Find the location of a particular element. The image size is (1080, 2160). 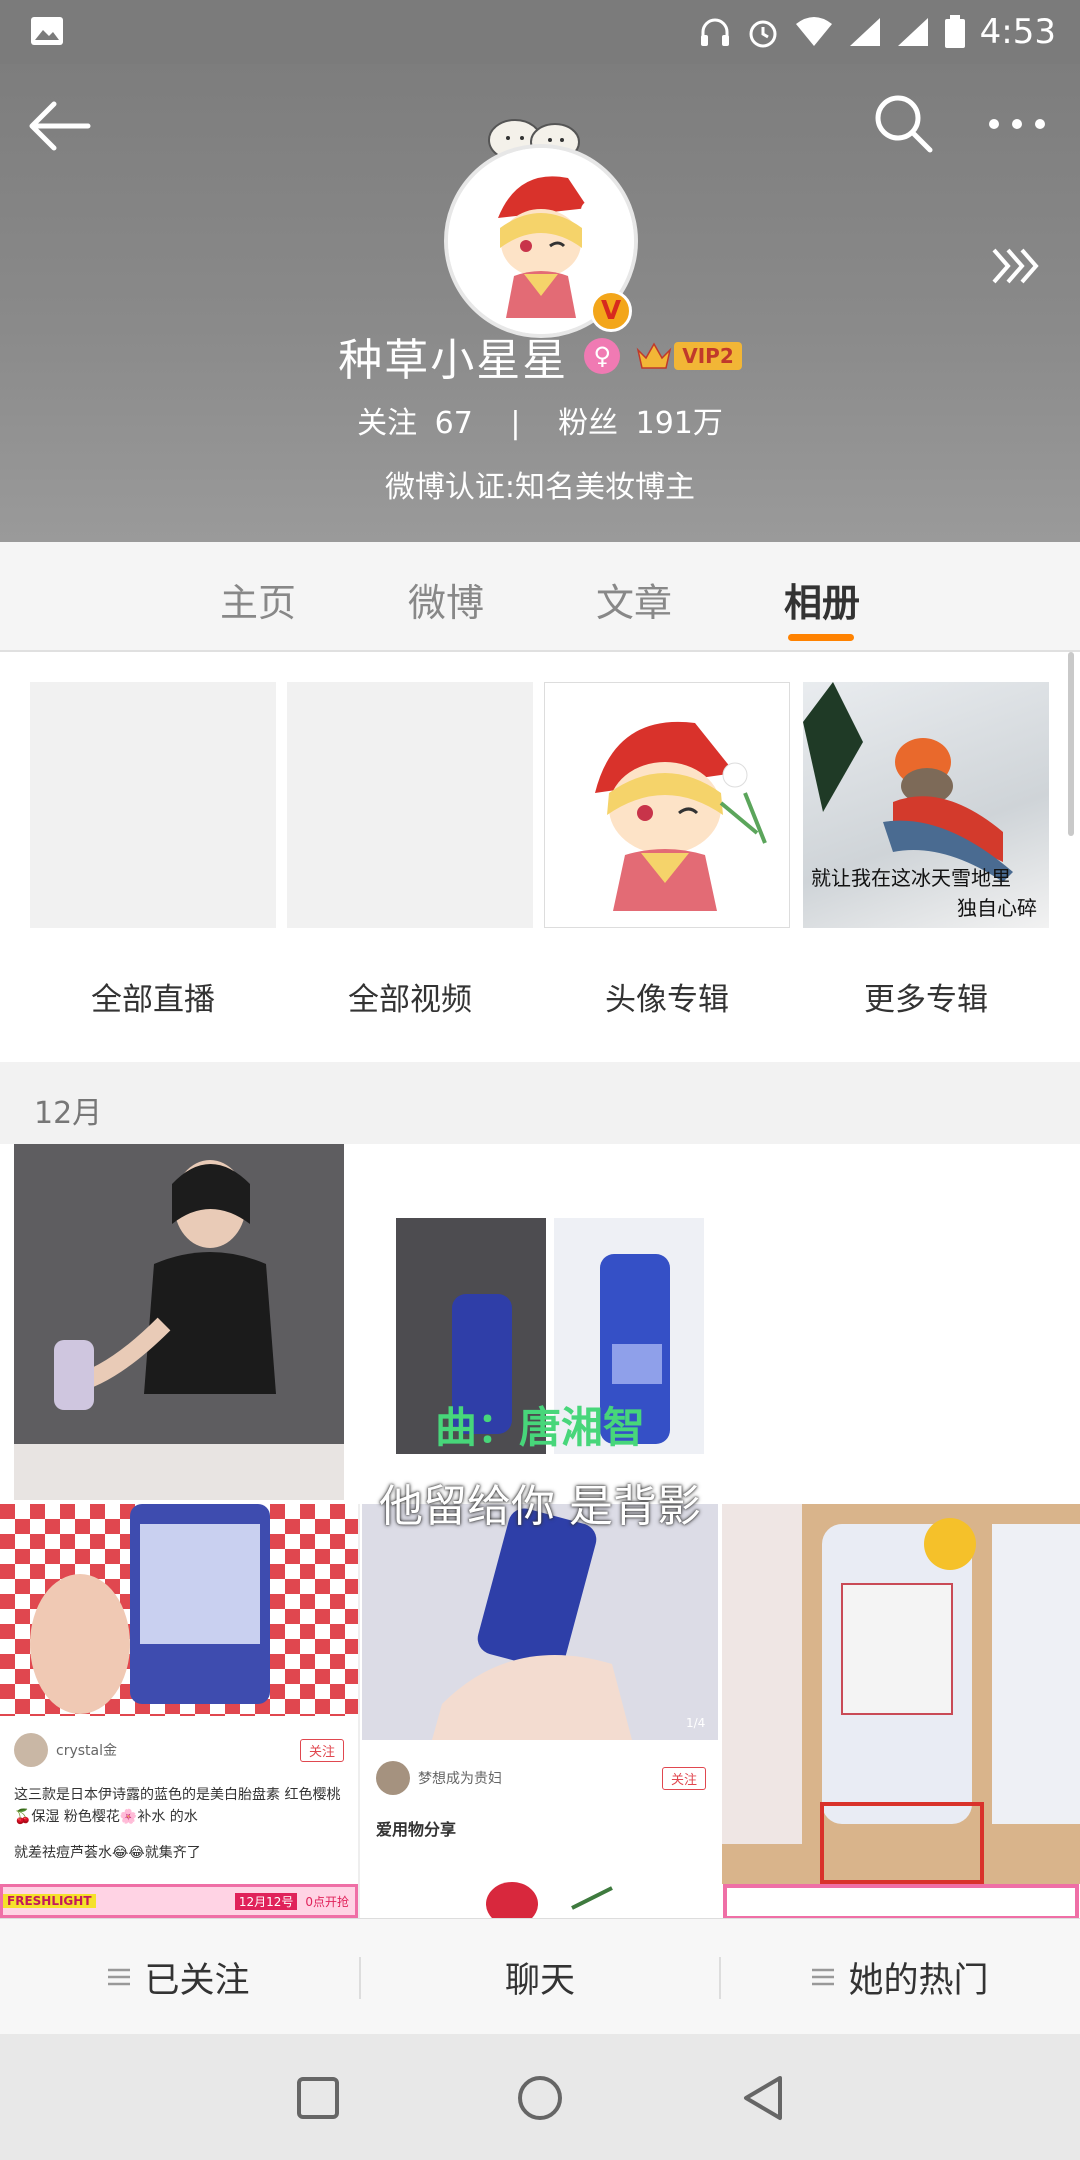

more-options-icon is located at coordinates (1017, 124).